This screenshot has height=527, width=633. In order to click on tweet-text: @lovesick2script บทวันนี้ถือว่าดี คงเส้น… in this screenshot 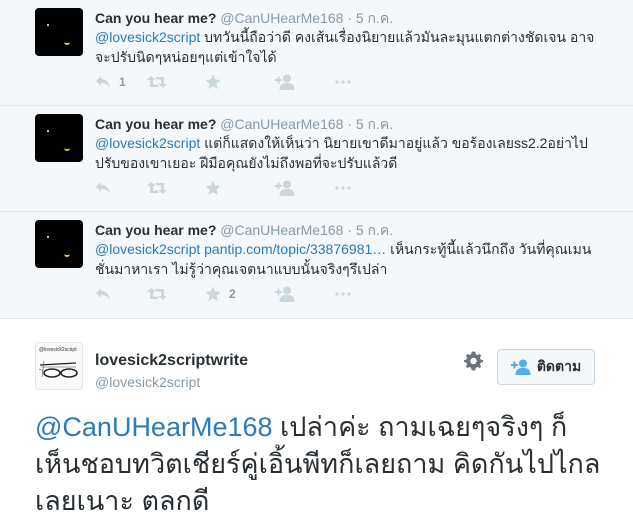, I will do `click(345, 47)`.